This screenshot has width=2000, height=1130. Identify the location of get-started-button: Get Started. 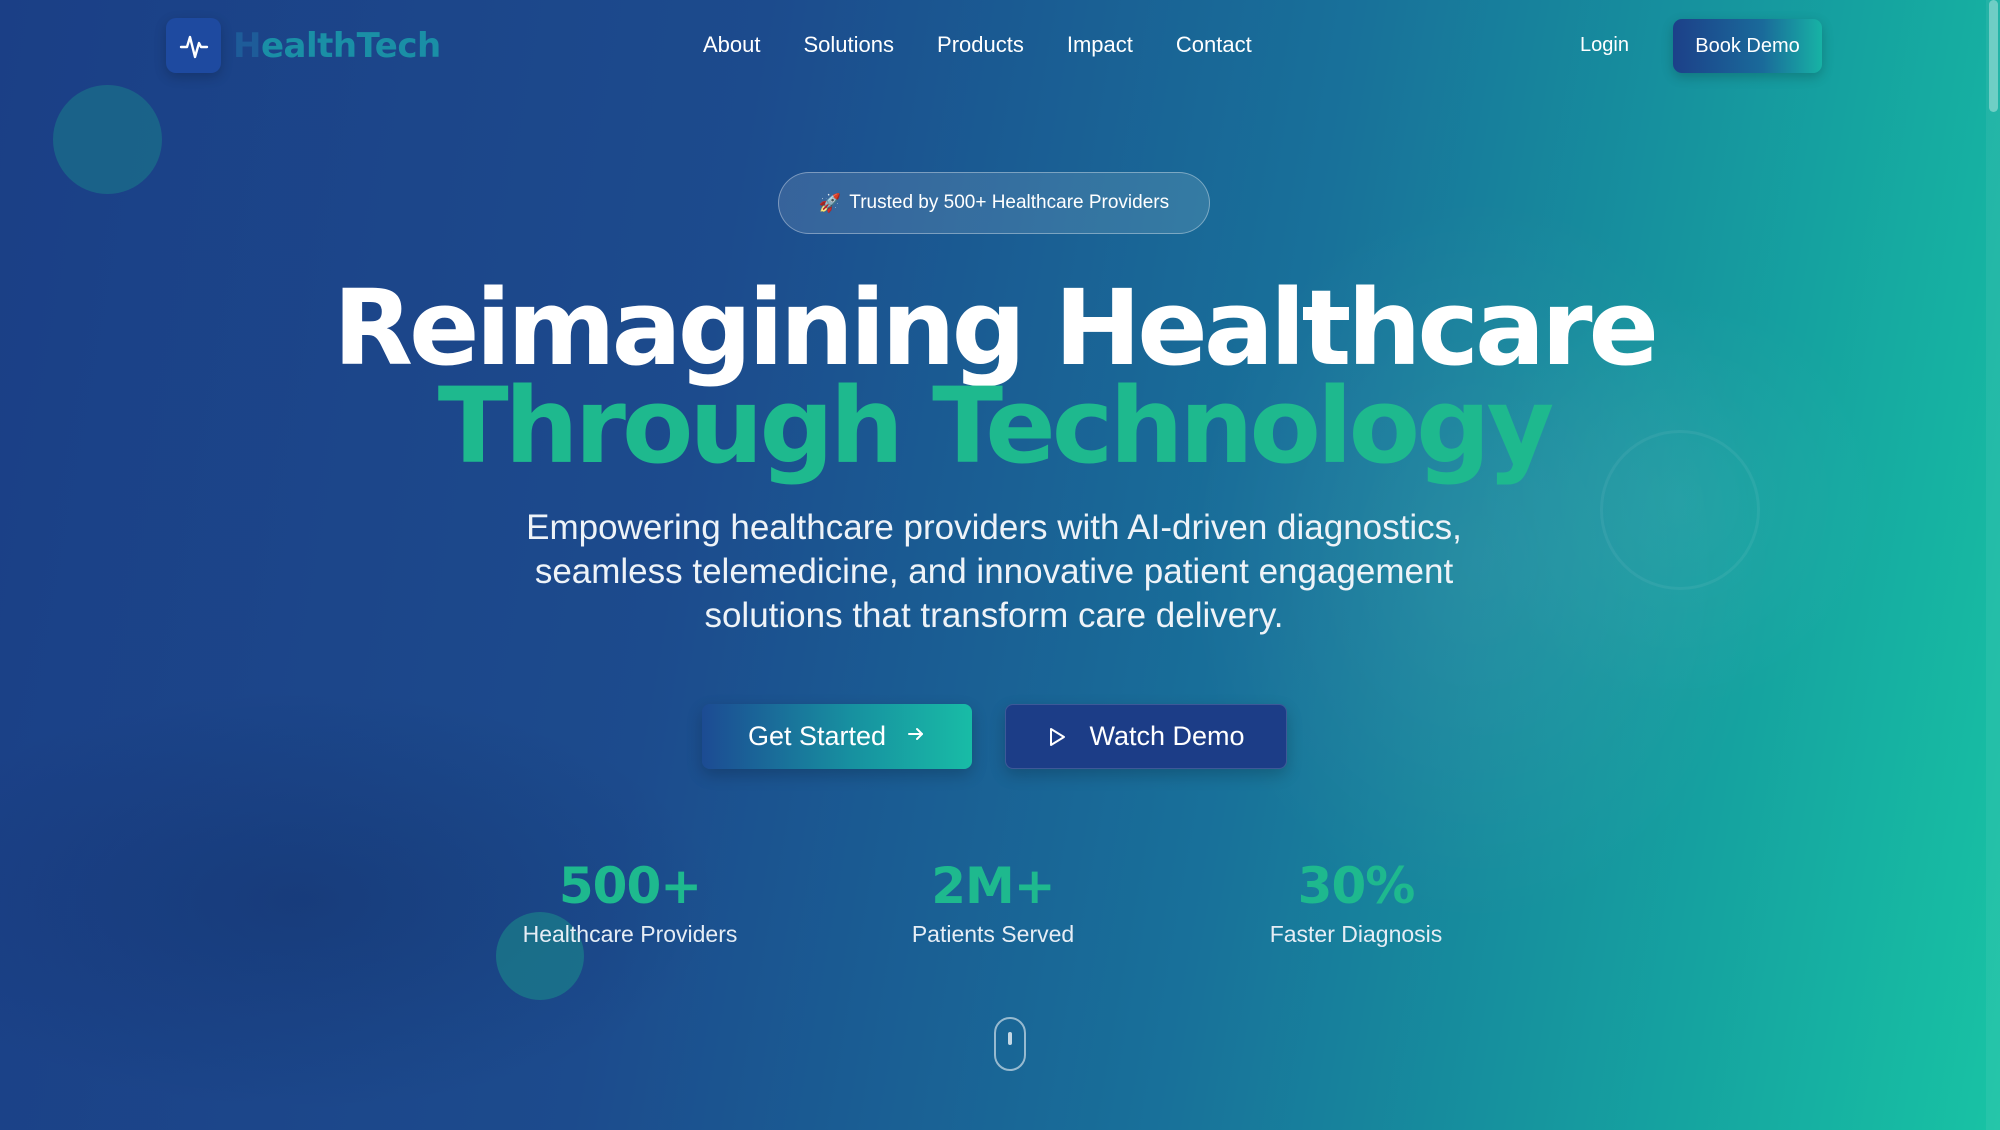
(837, 736).